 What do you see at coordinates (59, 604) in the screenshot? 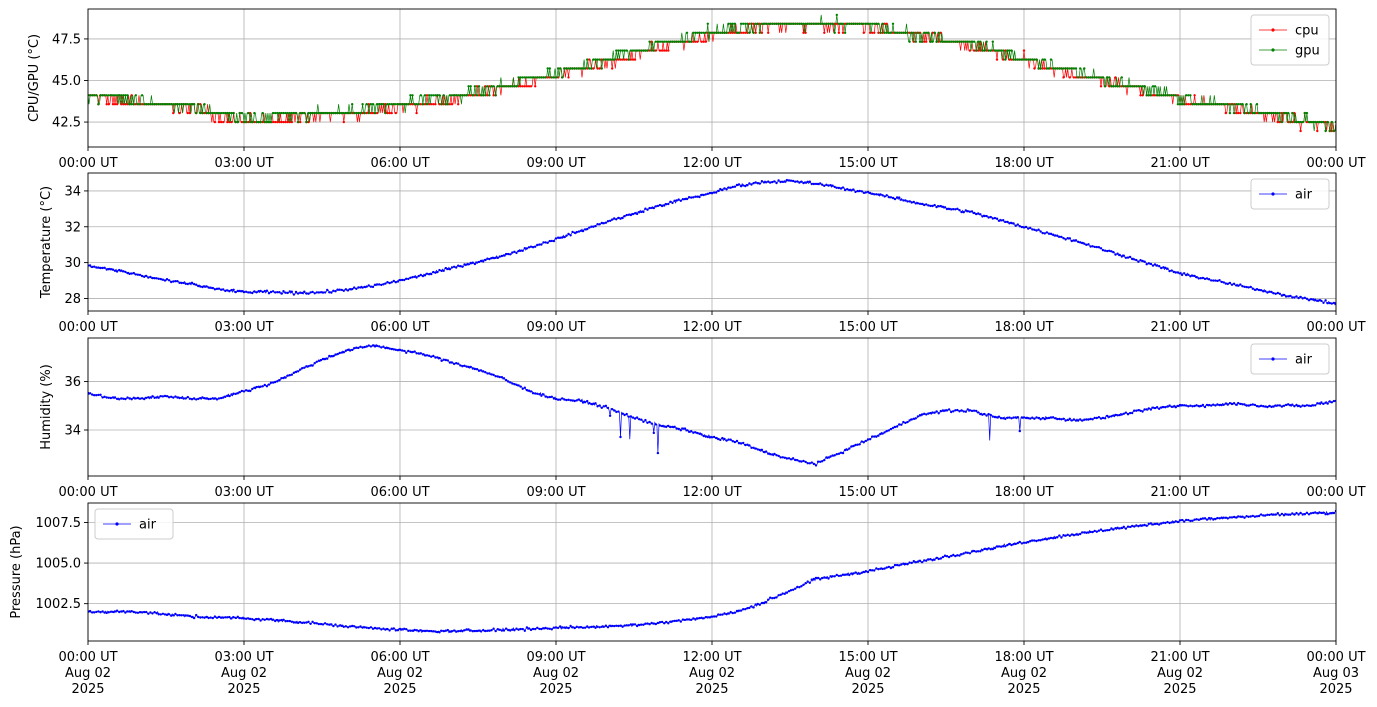
I see `y-tick-label: 1002.5` at bounding box center [59, 604].